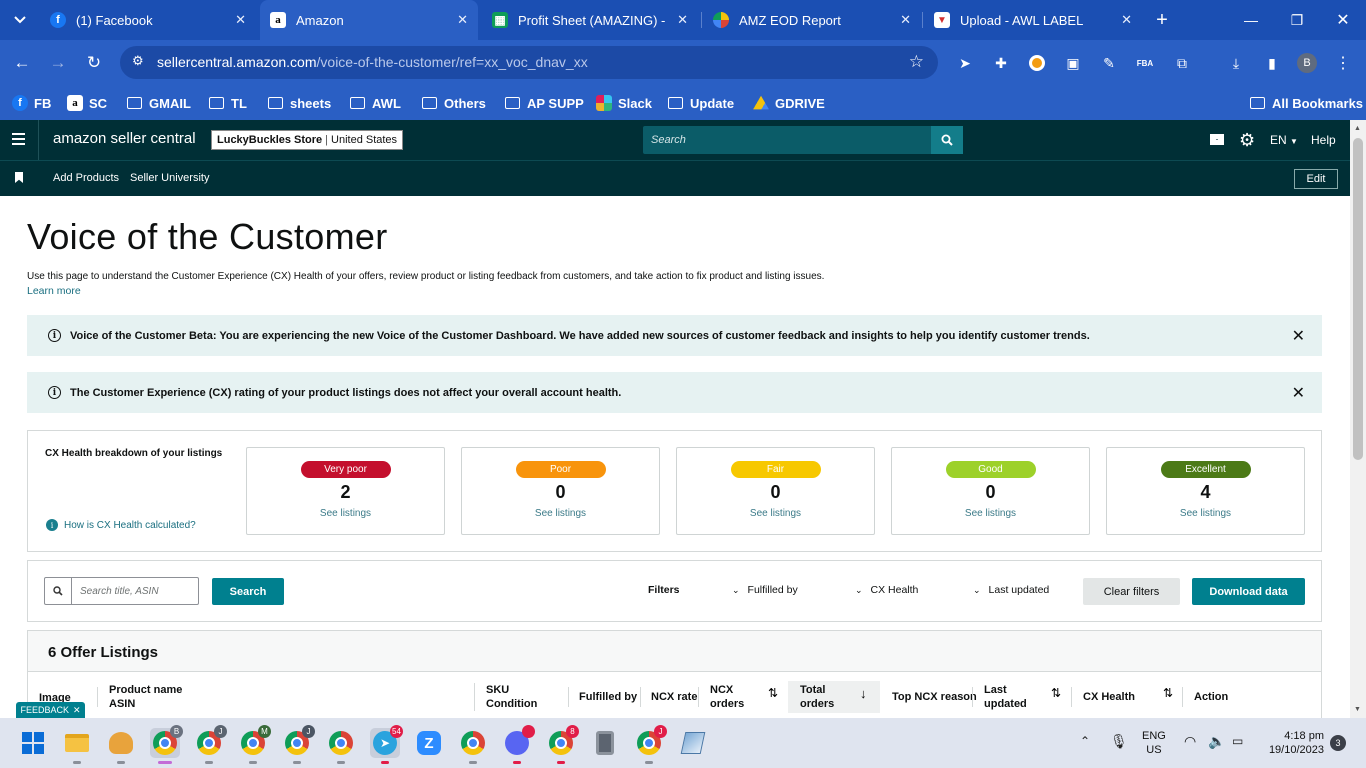 This screenshot has width=1366, height=768. What do you see at coordinates (1085, 741) in the screenshot?
I see `show-hidden-icons: ⌃` at bounding box center [1085, 741].